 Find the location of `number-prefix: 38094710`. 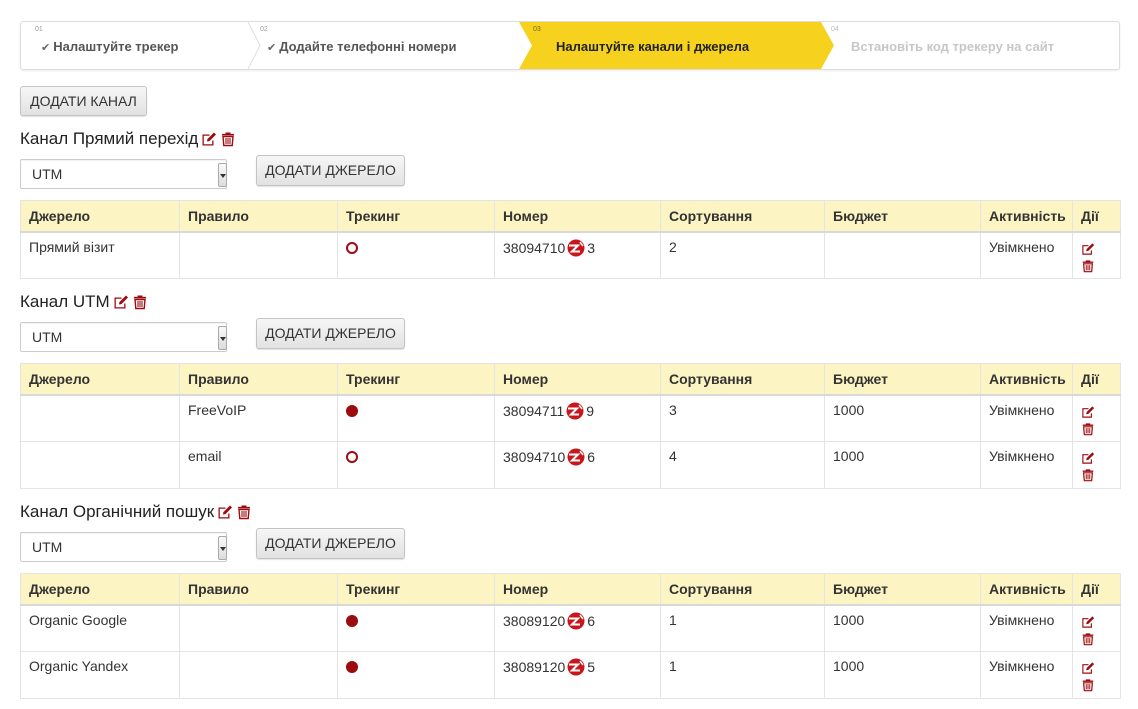

number-prefix: 38094710 is located at coordinates (534, 457).